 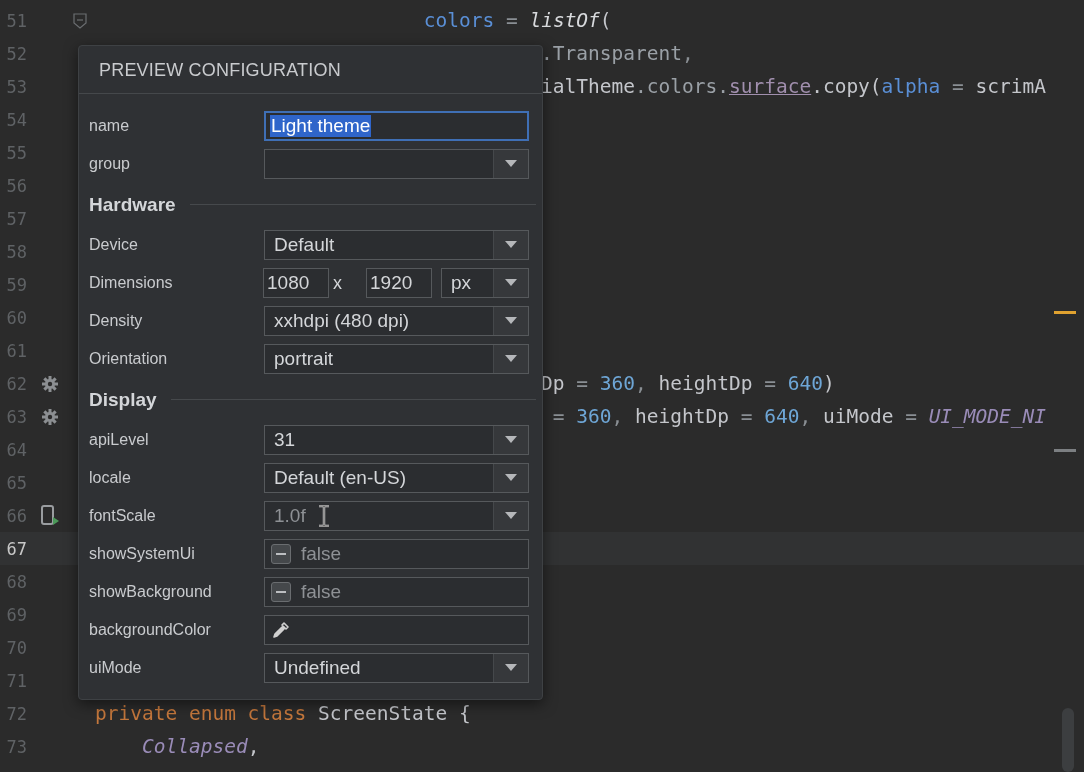 What do you see at coordinates (131, 283) in the screenshot?
I see `field-label: Dimensions` at bounding box center [131, 283].